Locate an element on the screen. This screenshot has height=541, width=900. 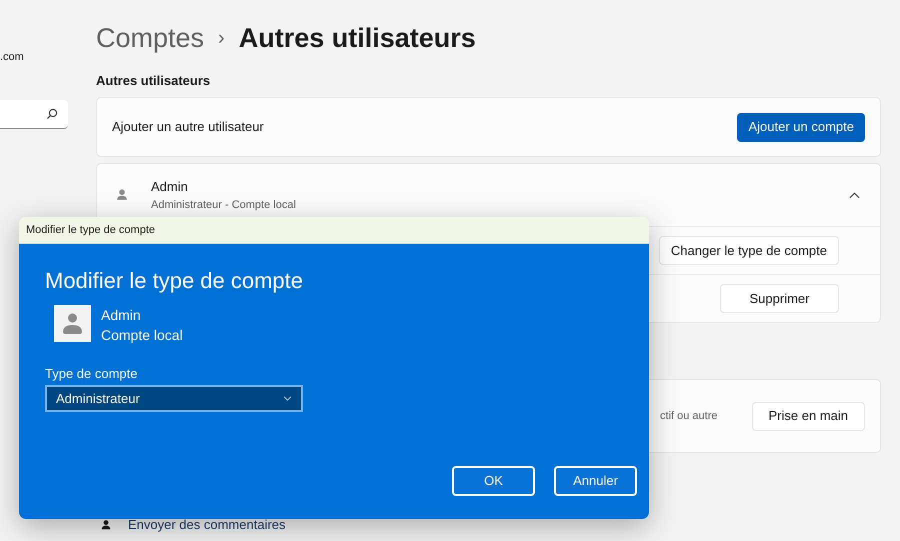
dialog-heading: Modifier le type de compte is located at coordinates (174, 280).